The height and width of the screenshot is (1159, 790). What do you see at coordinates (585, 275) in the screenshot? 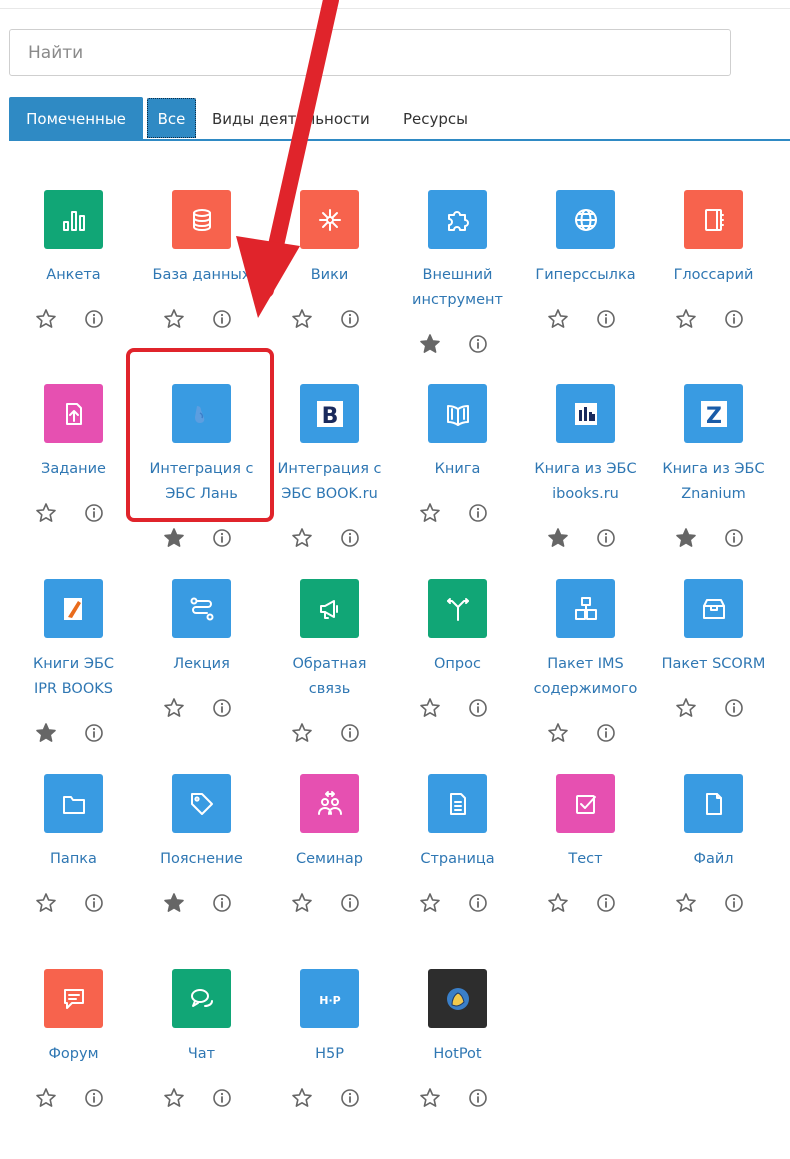
I see `module-label: Гиперссылка` at bounding box center [585, 275].